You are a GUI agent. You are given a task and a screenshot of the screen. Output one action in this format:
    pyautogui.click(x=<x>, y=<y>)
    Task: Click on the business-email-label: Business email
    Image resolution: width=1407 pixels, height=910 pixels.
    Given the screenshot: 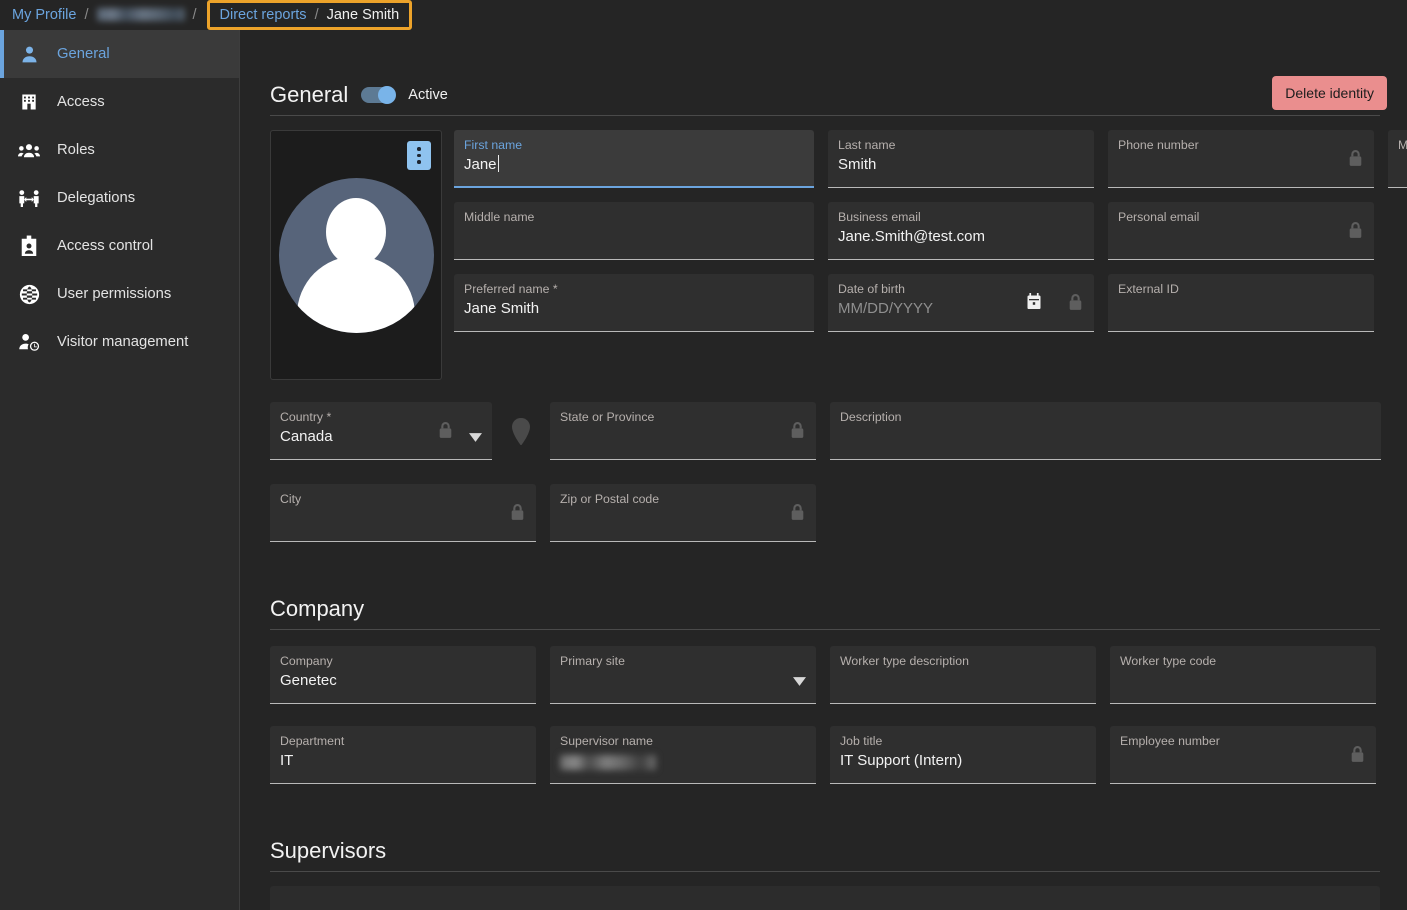 What is the action you would take?
    pyautogui.click(x=879, y=217)
    